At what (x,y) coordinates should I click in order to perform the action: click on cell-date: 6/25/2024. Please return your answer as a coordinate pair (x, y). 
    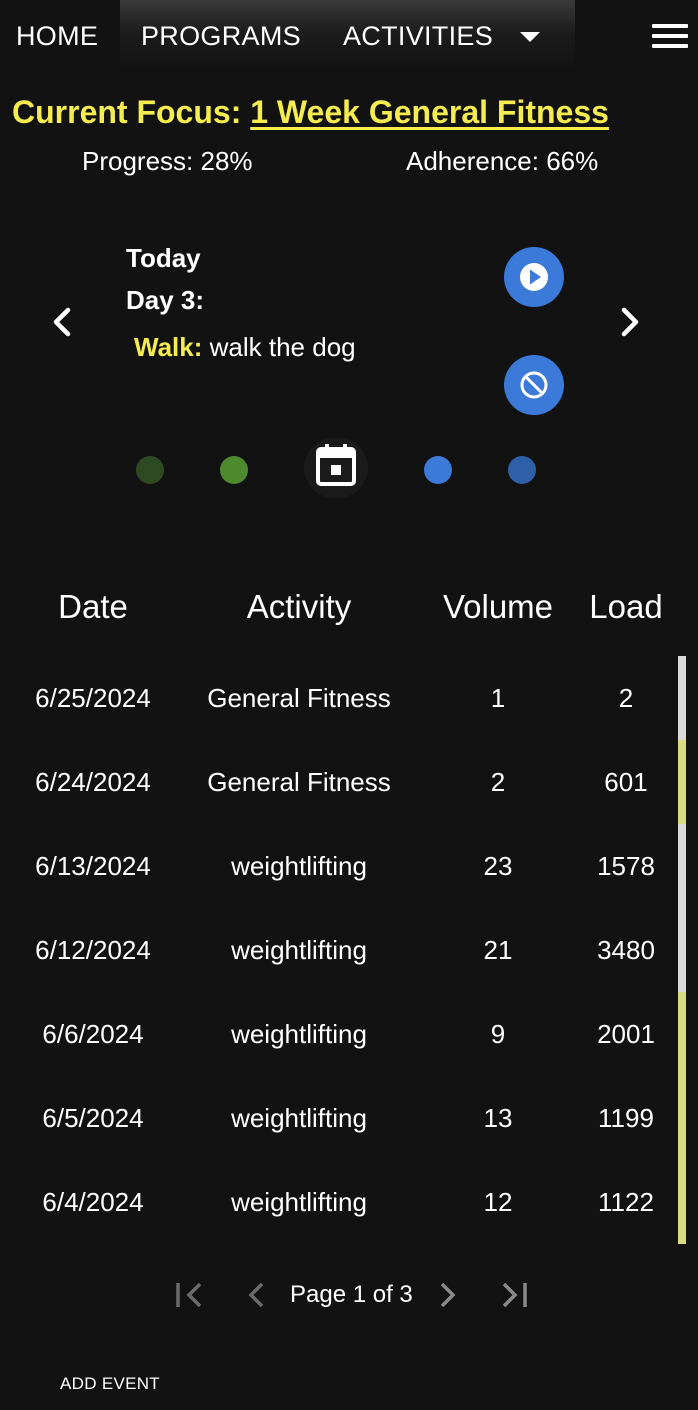
    Looking at the image, I should click on (93, 698).